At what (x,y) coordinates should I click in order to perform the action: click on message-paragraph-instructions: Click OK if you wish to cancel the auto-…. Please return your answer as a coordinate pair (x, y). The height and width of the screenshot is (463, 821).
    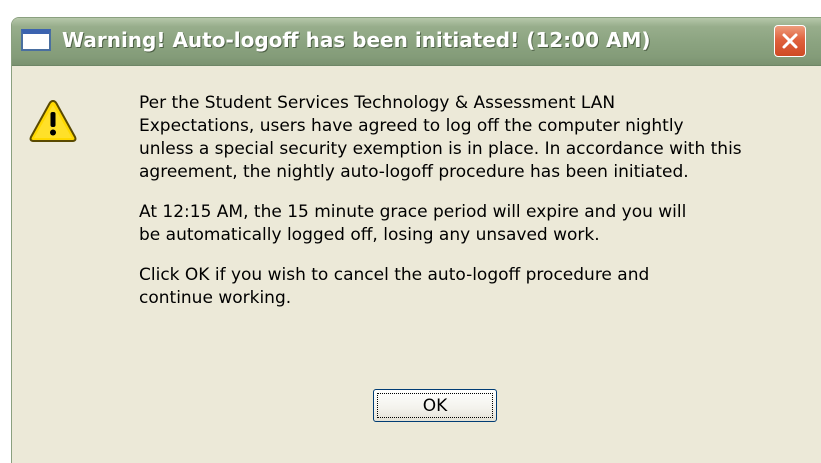
    Looking at the image, I should click on (394, 286).